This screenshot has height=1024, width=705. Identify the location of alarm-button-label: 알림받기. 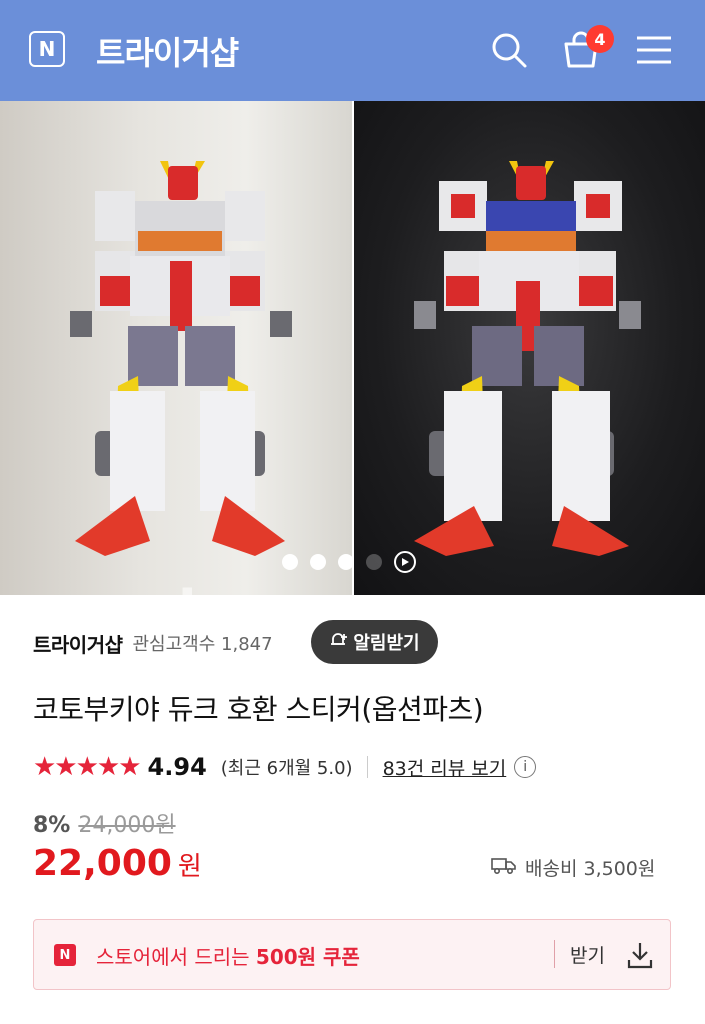
(386, 643).